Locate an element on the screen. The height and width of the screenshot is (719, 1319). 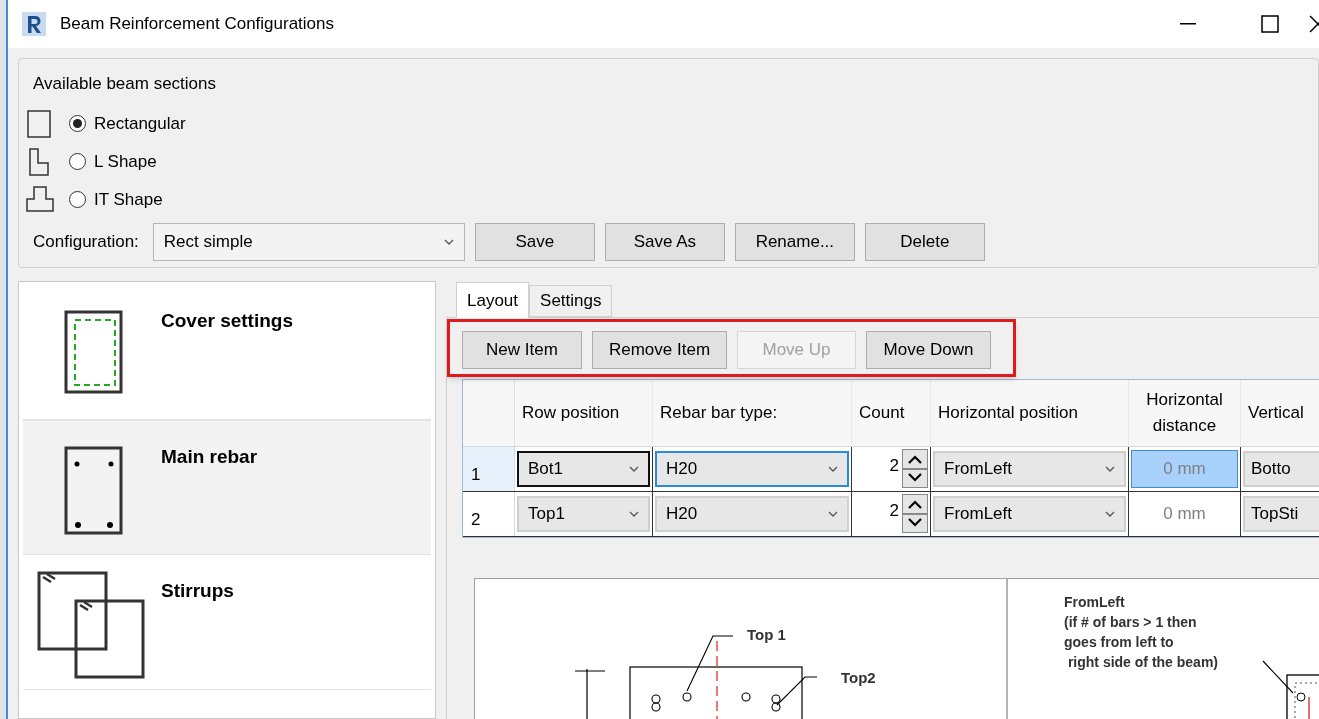
rebar-section-icon is located at coordinates (94, 491).